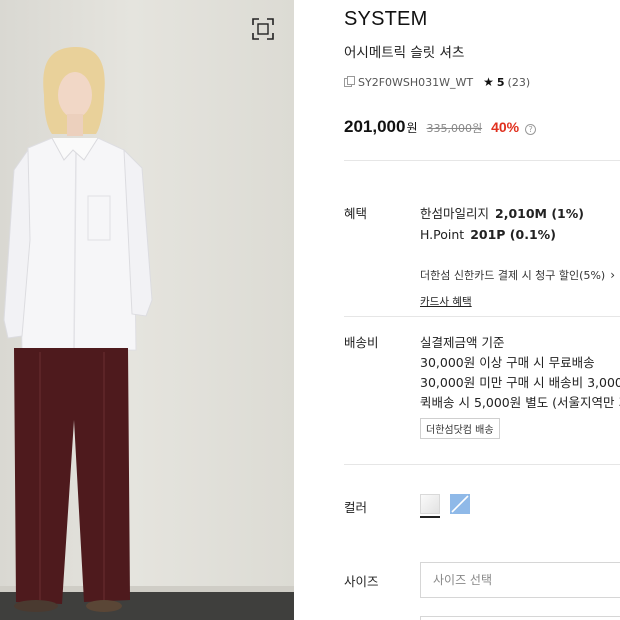 This screenshot has width=620, height=620. Describe the element at coordinates (446, 301) in the screenshot. I see `card-benefits-link: 카드사 혜택` at that location.